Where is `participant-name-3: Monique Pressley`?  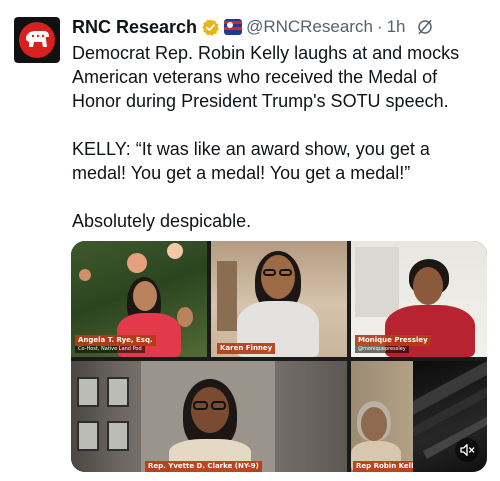
participant-name-3: Monique Pressley is located at coordinates (393, 340).